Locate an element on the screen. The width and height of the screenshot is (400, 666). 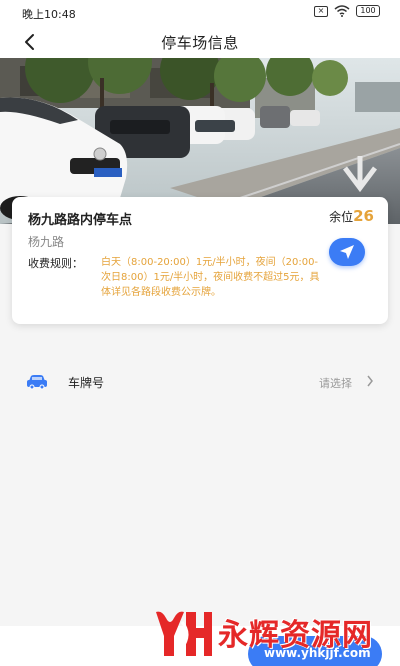
sim-card-icon: × is located at coordinates (321, 11).